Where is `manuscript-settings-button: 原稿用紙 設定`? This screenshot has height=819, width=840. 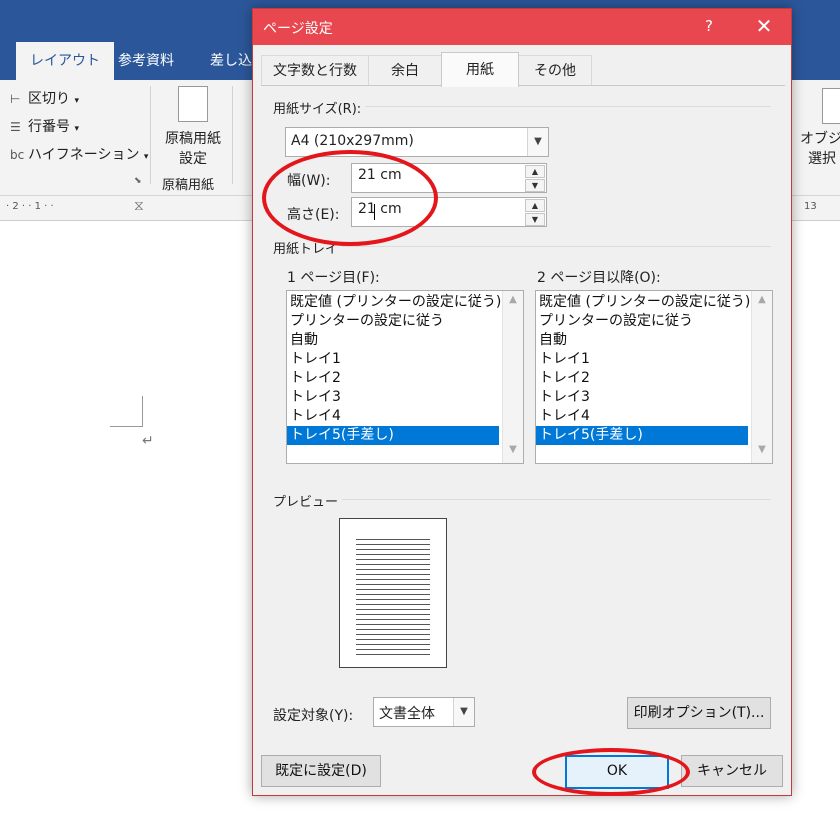 manuscript-settings-button: 原稿用紙 設定 is located at coordinates (193, 148).